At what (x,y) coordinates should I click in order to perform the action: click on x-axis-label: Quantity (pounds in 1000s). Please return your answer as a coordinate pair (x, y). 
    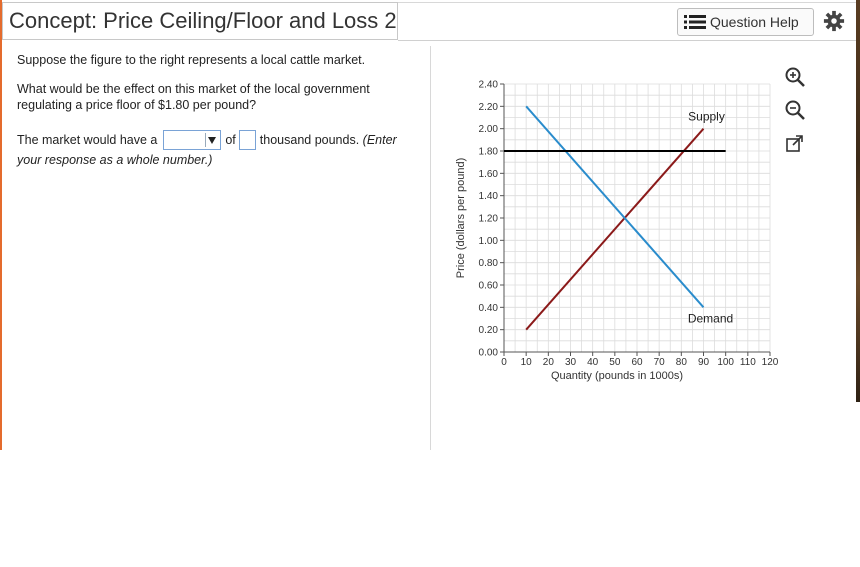
    Looking at the image, I should click on (617, 376).